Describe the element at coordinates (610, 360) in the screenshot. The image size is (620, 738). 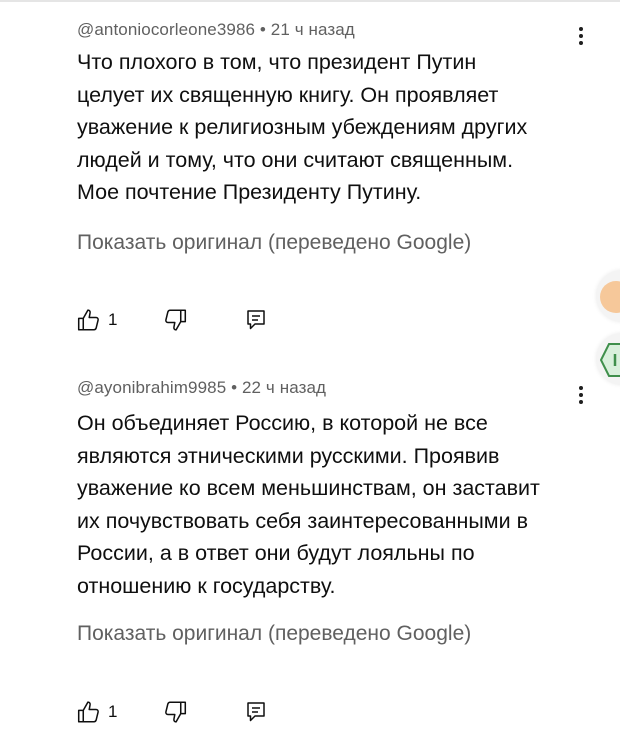
I see `floating-hexagon-icon` at that location.